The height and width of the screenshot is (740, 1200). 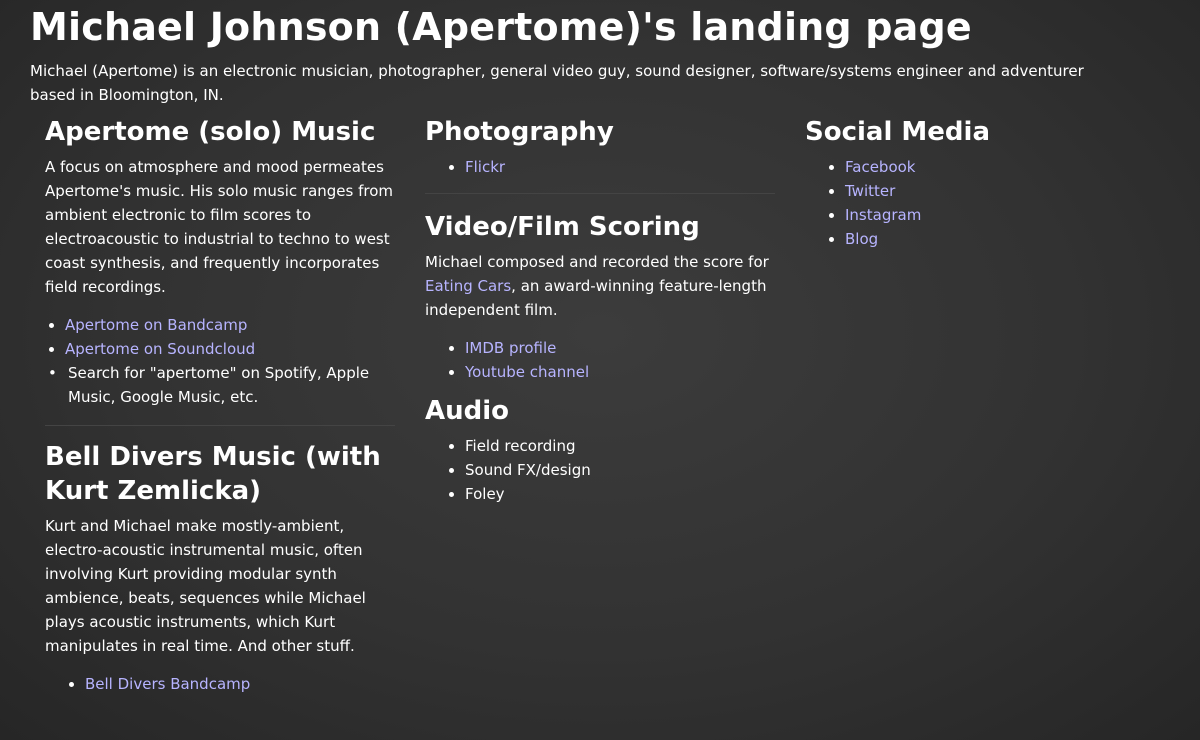 What do you see at coordinates (620, 446) in the screenshot?
I see `list-item: Field recording` at bounding box center [620, 446].